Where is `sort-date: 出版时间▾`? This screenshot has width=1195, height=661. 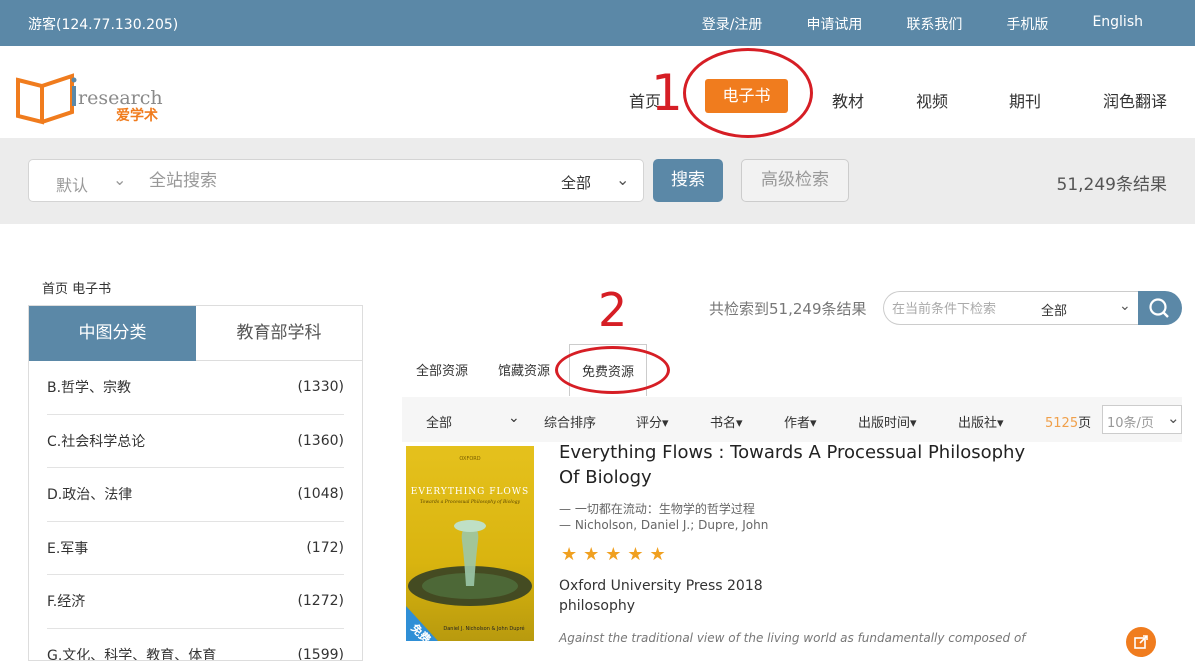
sort-date: 出版时间▾ is located at coordinates (887, 421).